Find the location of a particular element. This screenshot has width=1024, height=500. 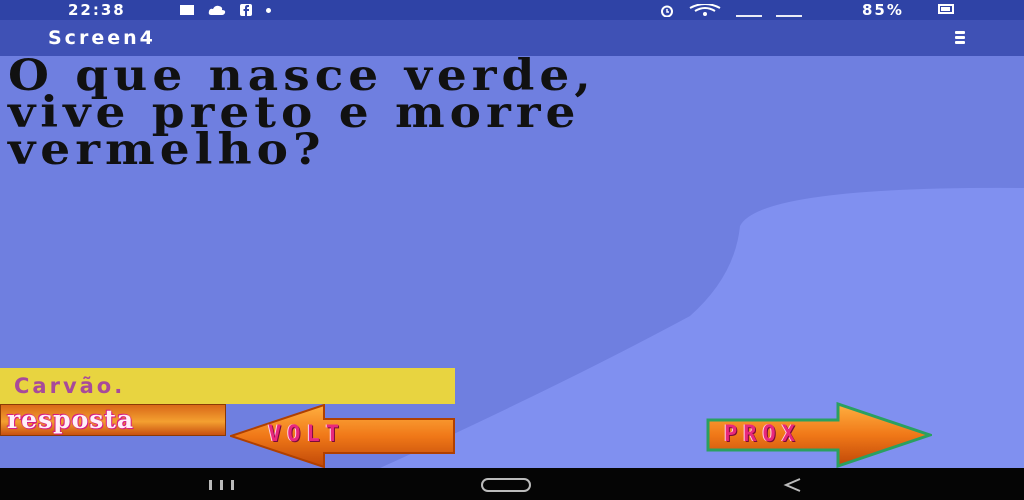

resposta-button: resposta is located at coordinates (113, 420).